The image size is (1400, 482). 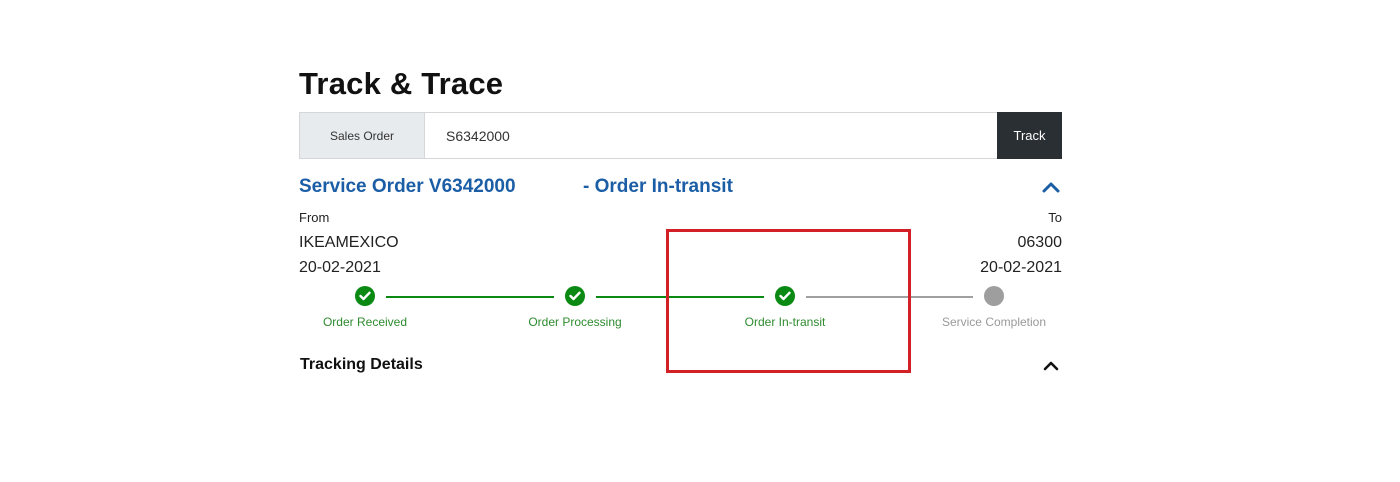 I want to click on from-value: IKEAMEXICO, so click(x=349, y=242).